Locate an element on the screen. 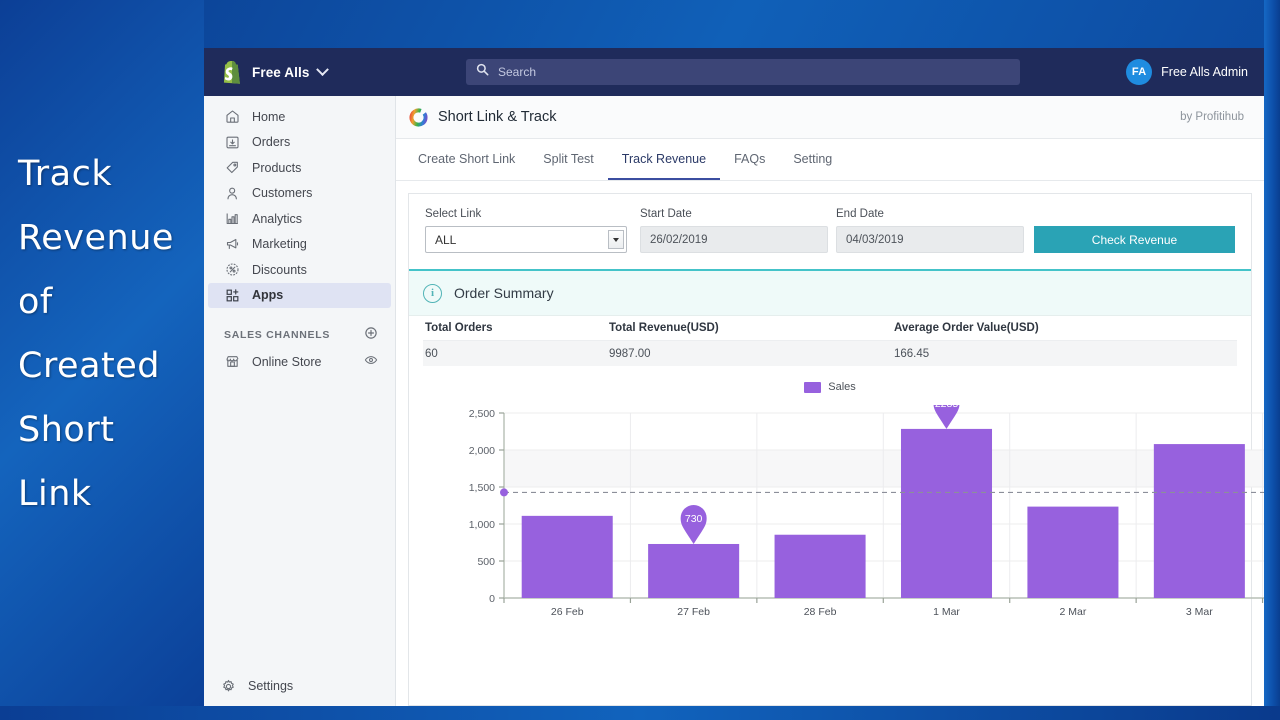  sidebar-item-label: Apps is located at coordinates (268, 295).